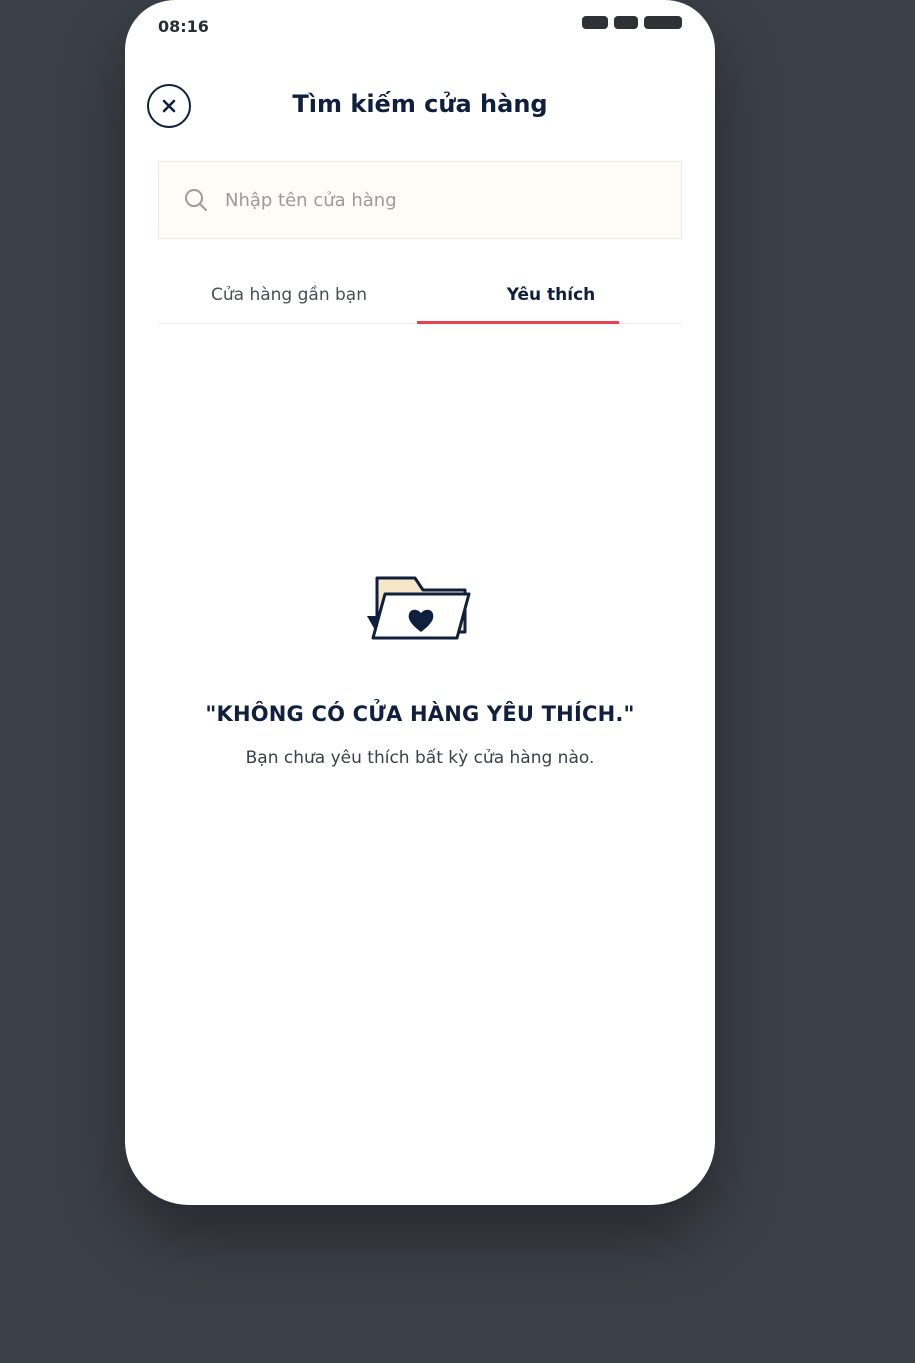 The width and height of the screenshot is (915, 1363). What do you see at coordinates (419, 608) in the screenshot?
I see `folder-heart-icon` at bounding box center [419, 608].